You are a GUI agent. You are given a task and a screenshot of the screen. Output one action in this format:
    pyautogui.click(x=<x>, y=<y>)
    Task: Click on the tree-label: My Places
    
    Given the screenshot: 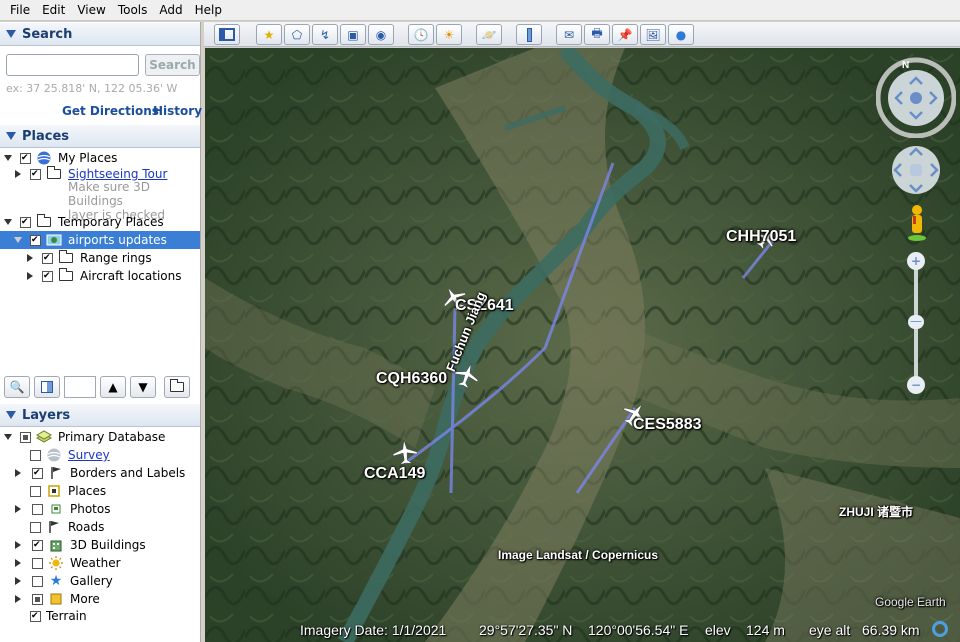 What is the action you would take?
    pyautogui.click(x=88, y=158)
    